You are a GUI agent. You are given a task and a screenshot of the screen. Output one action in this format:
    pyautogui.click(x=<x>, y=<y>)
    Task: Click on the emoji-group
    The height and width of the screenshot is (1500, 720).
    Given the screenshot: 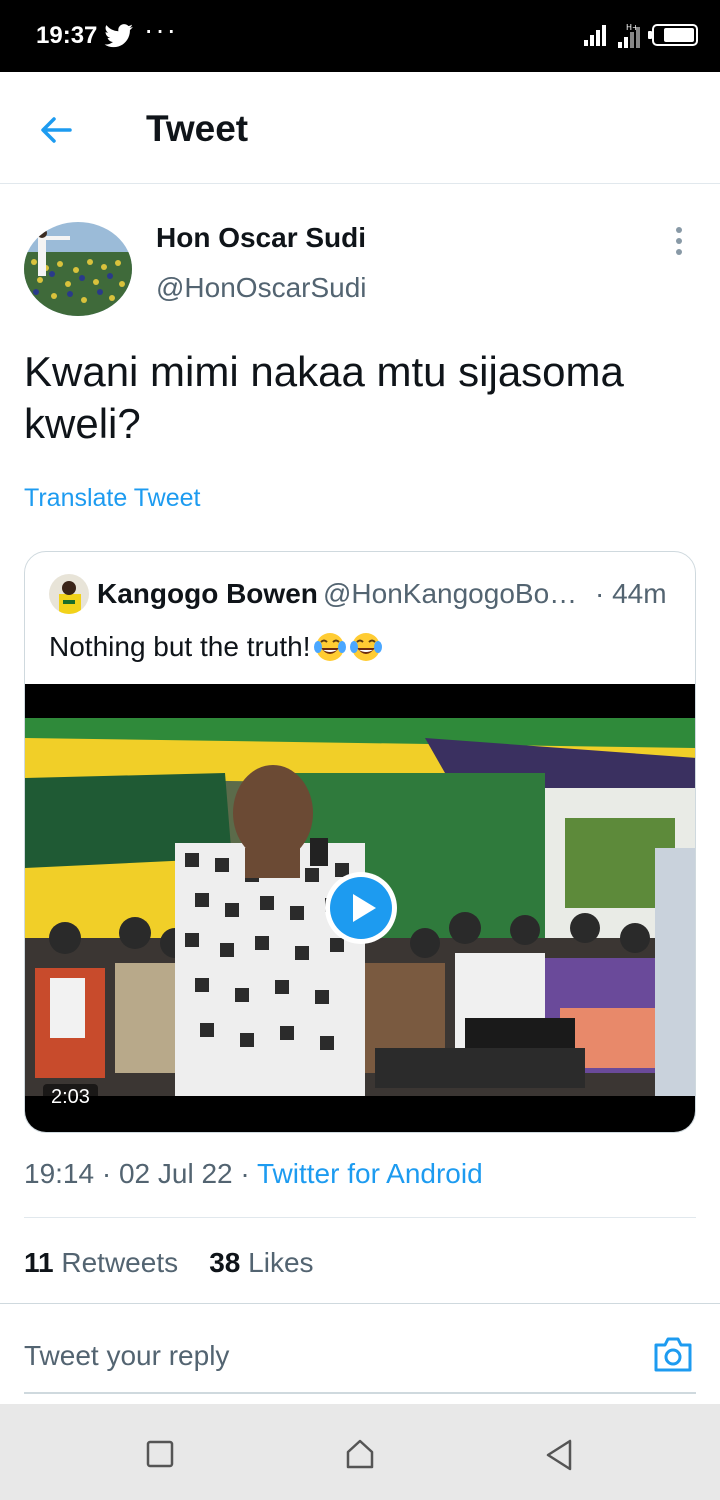 What is the action you would take?
    pyautogui.click(x=348, y=647)
    